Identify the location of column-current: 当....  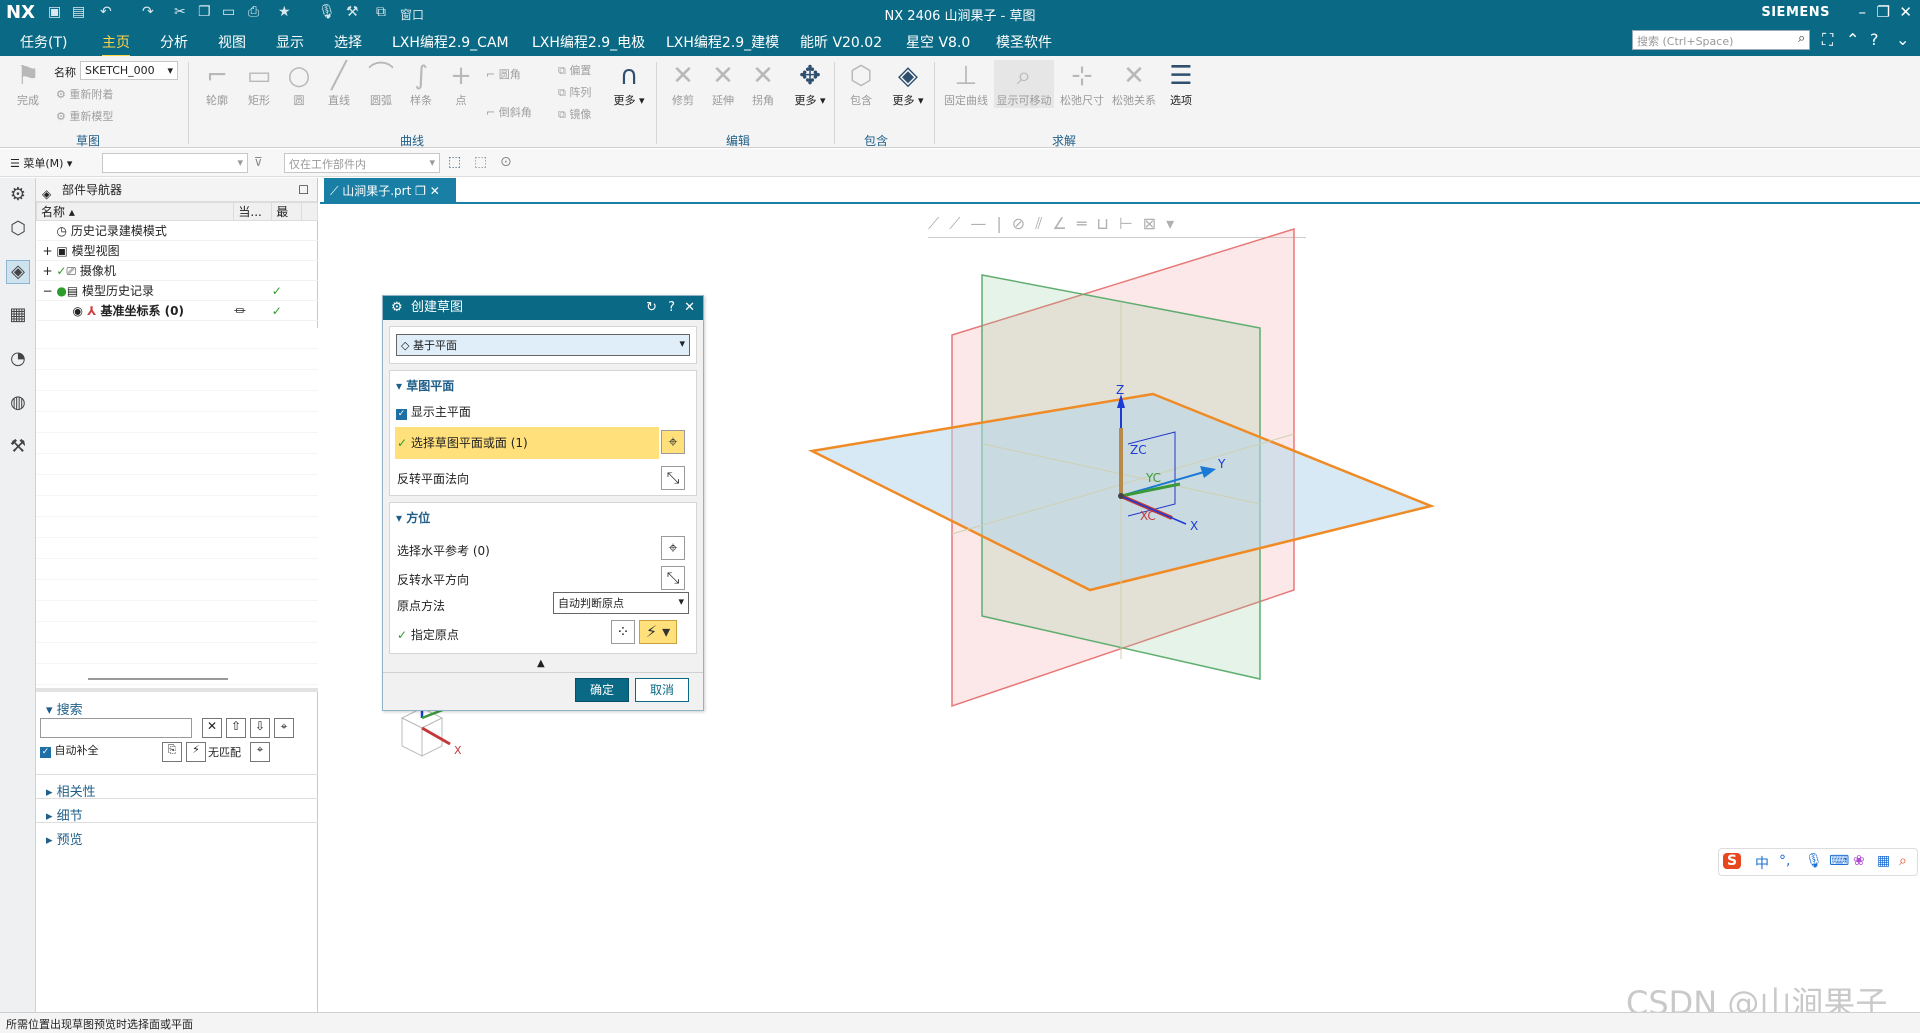
(253, 211).